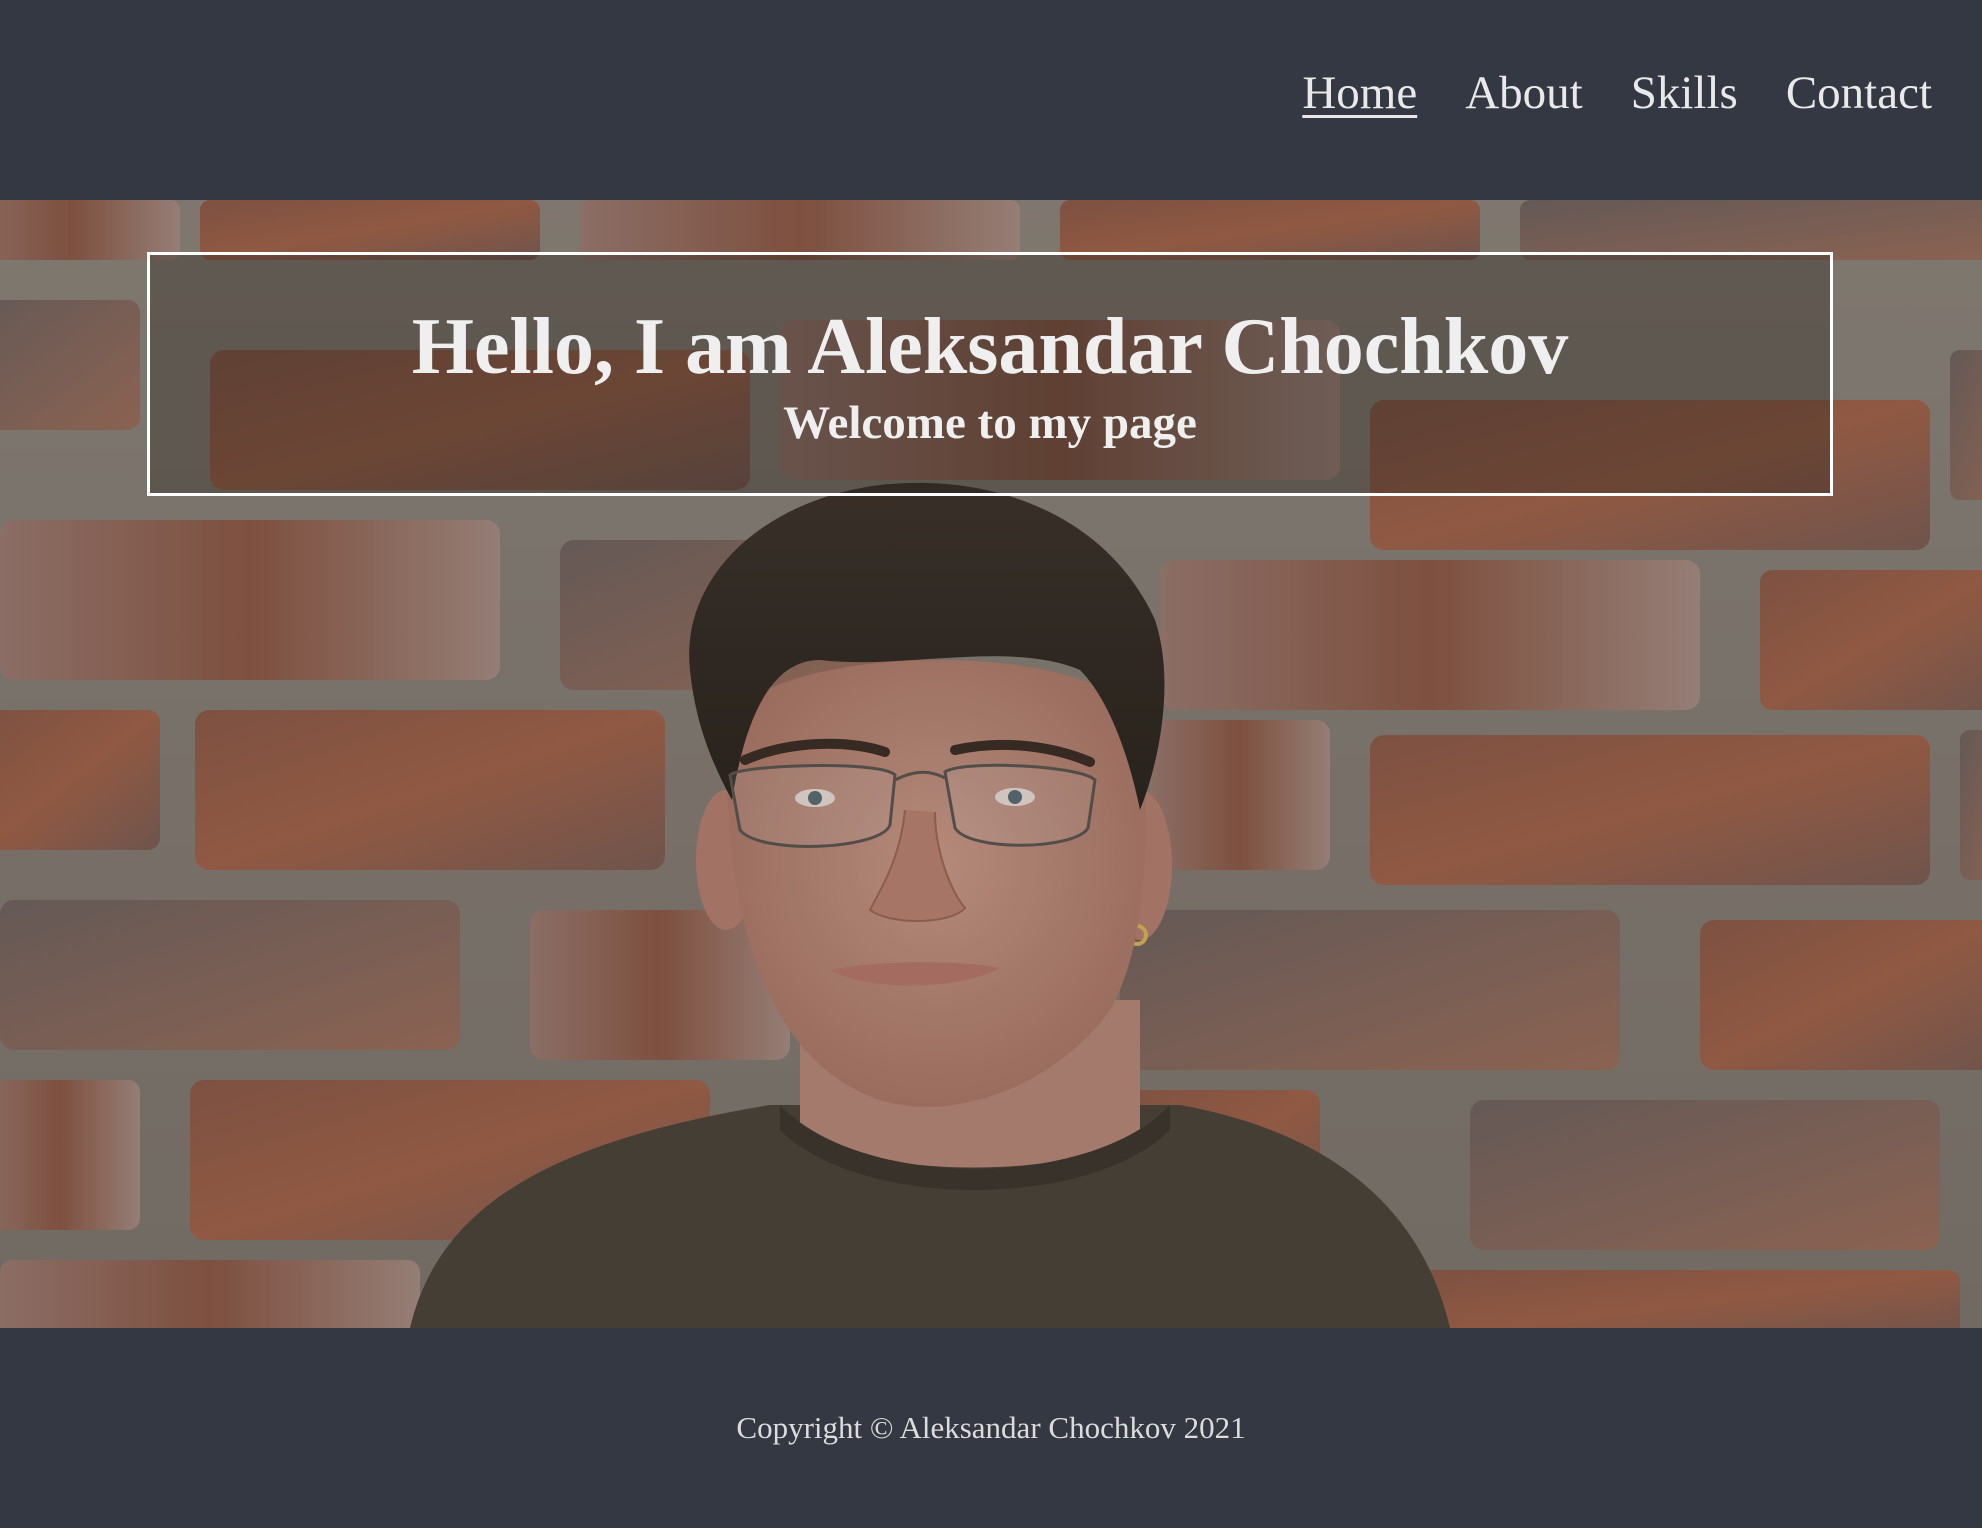 The width and height of the screenshot is (1982, 1528). I want to click on nav-about-link: About, so click(1524, 93).